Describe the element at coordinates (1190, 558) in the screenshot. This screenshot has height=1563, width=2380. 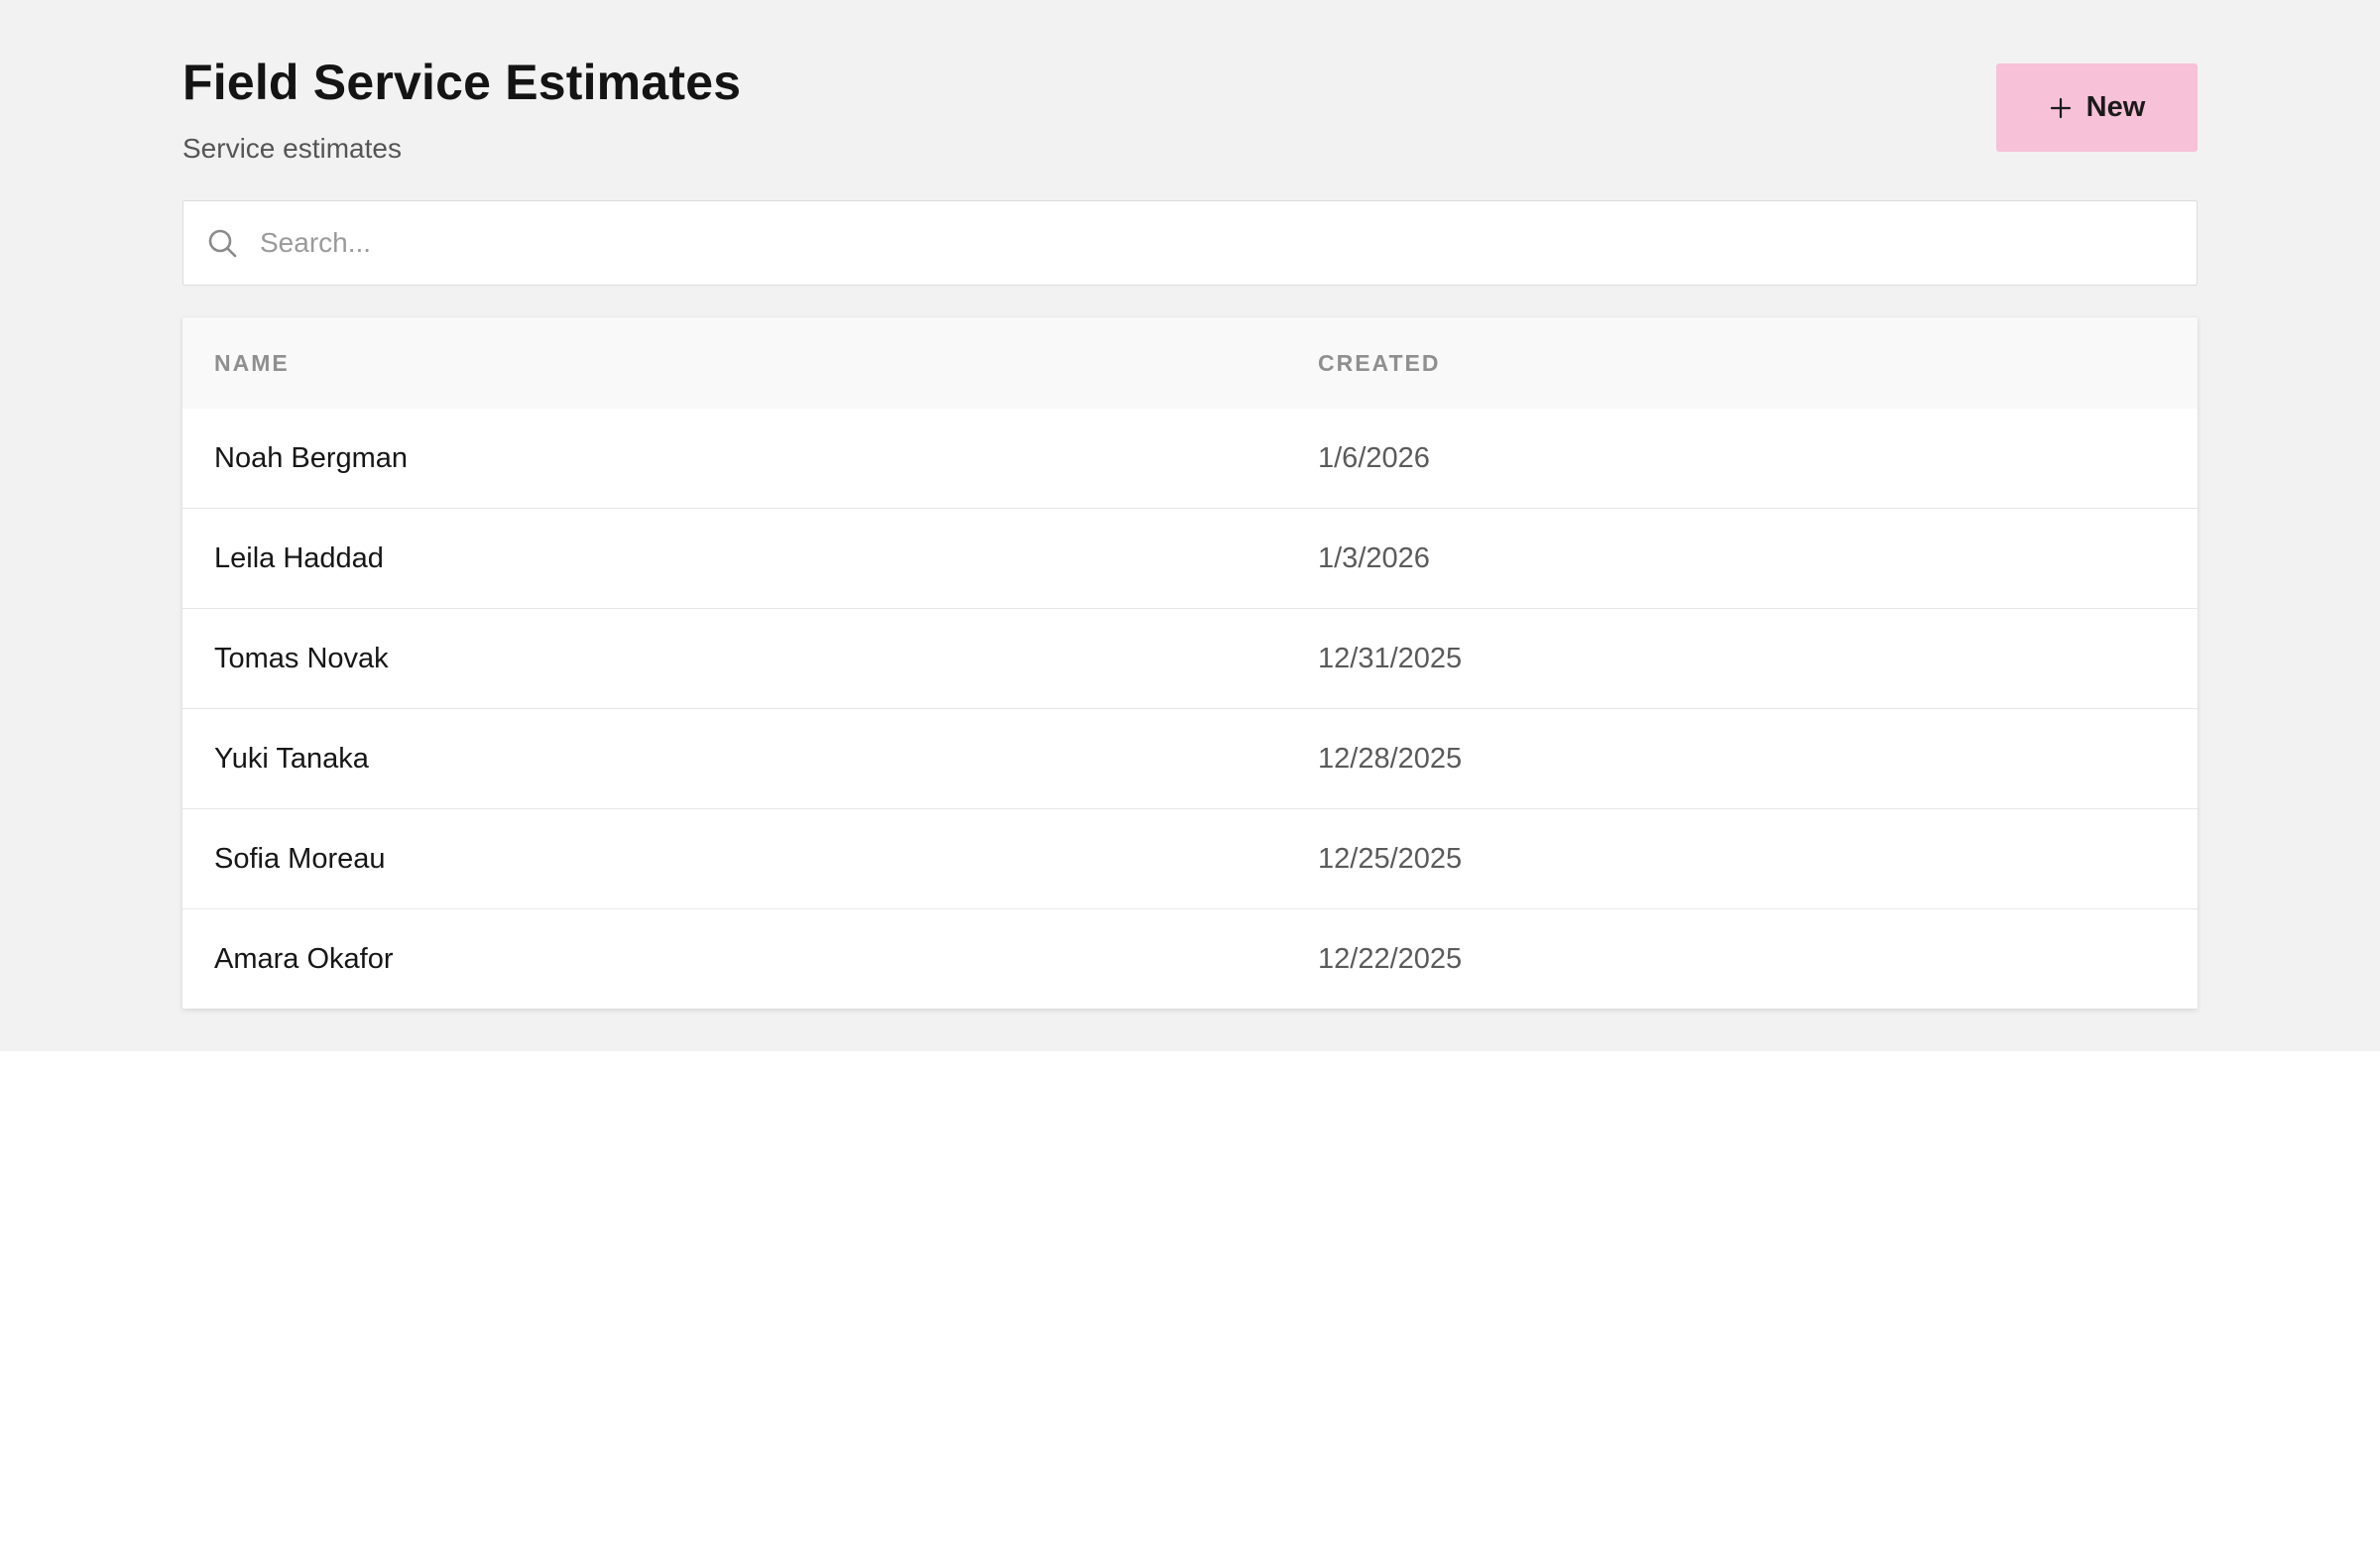
I see `table-row: Leila Haddad 1/3/2026` at that location.